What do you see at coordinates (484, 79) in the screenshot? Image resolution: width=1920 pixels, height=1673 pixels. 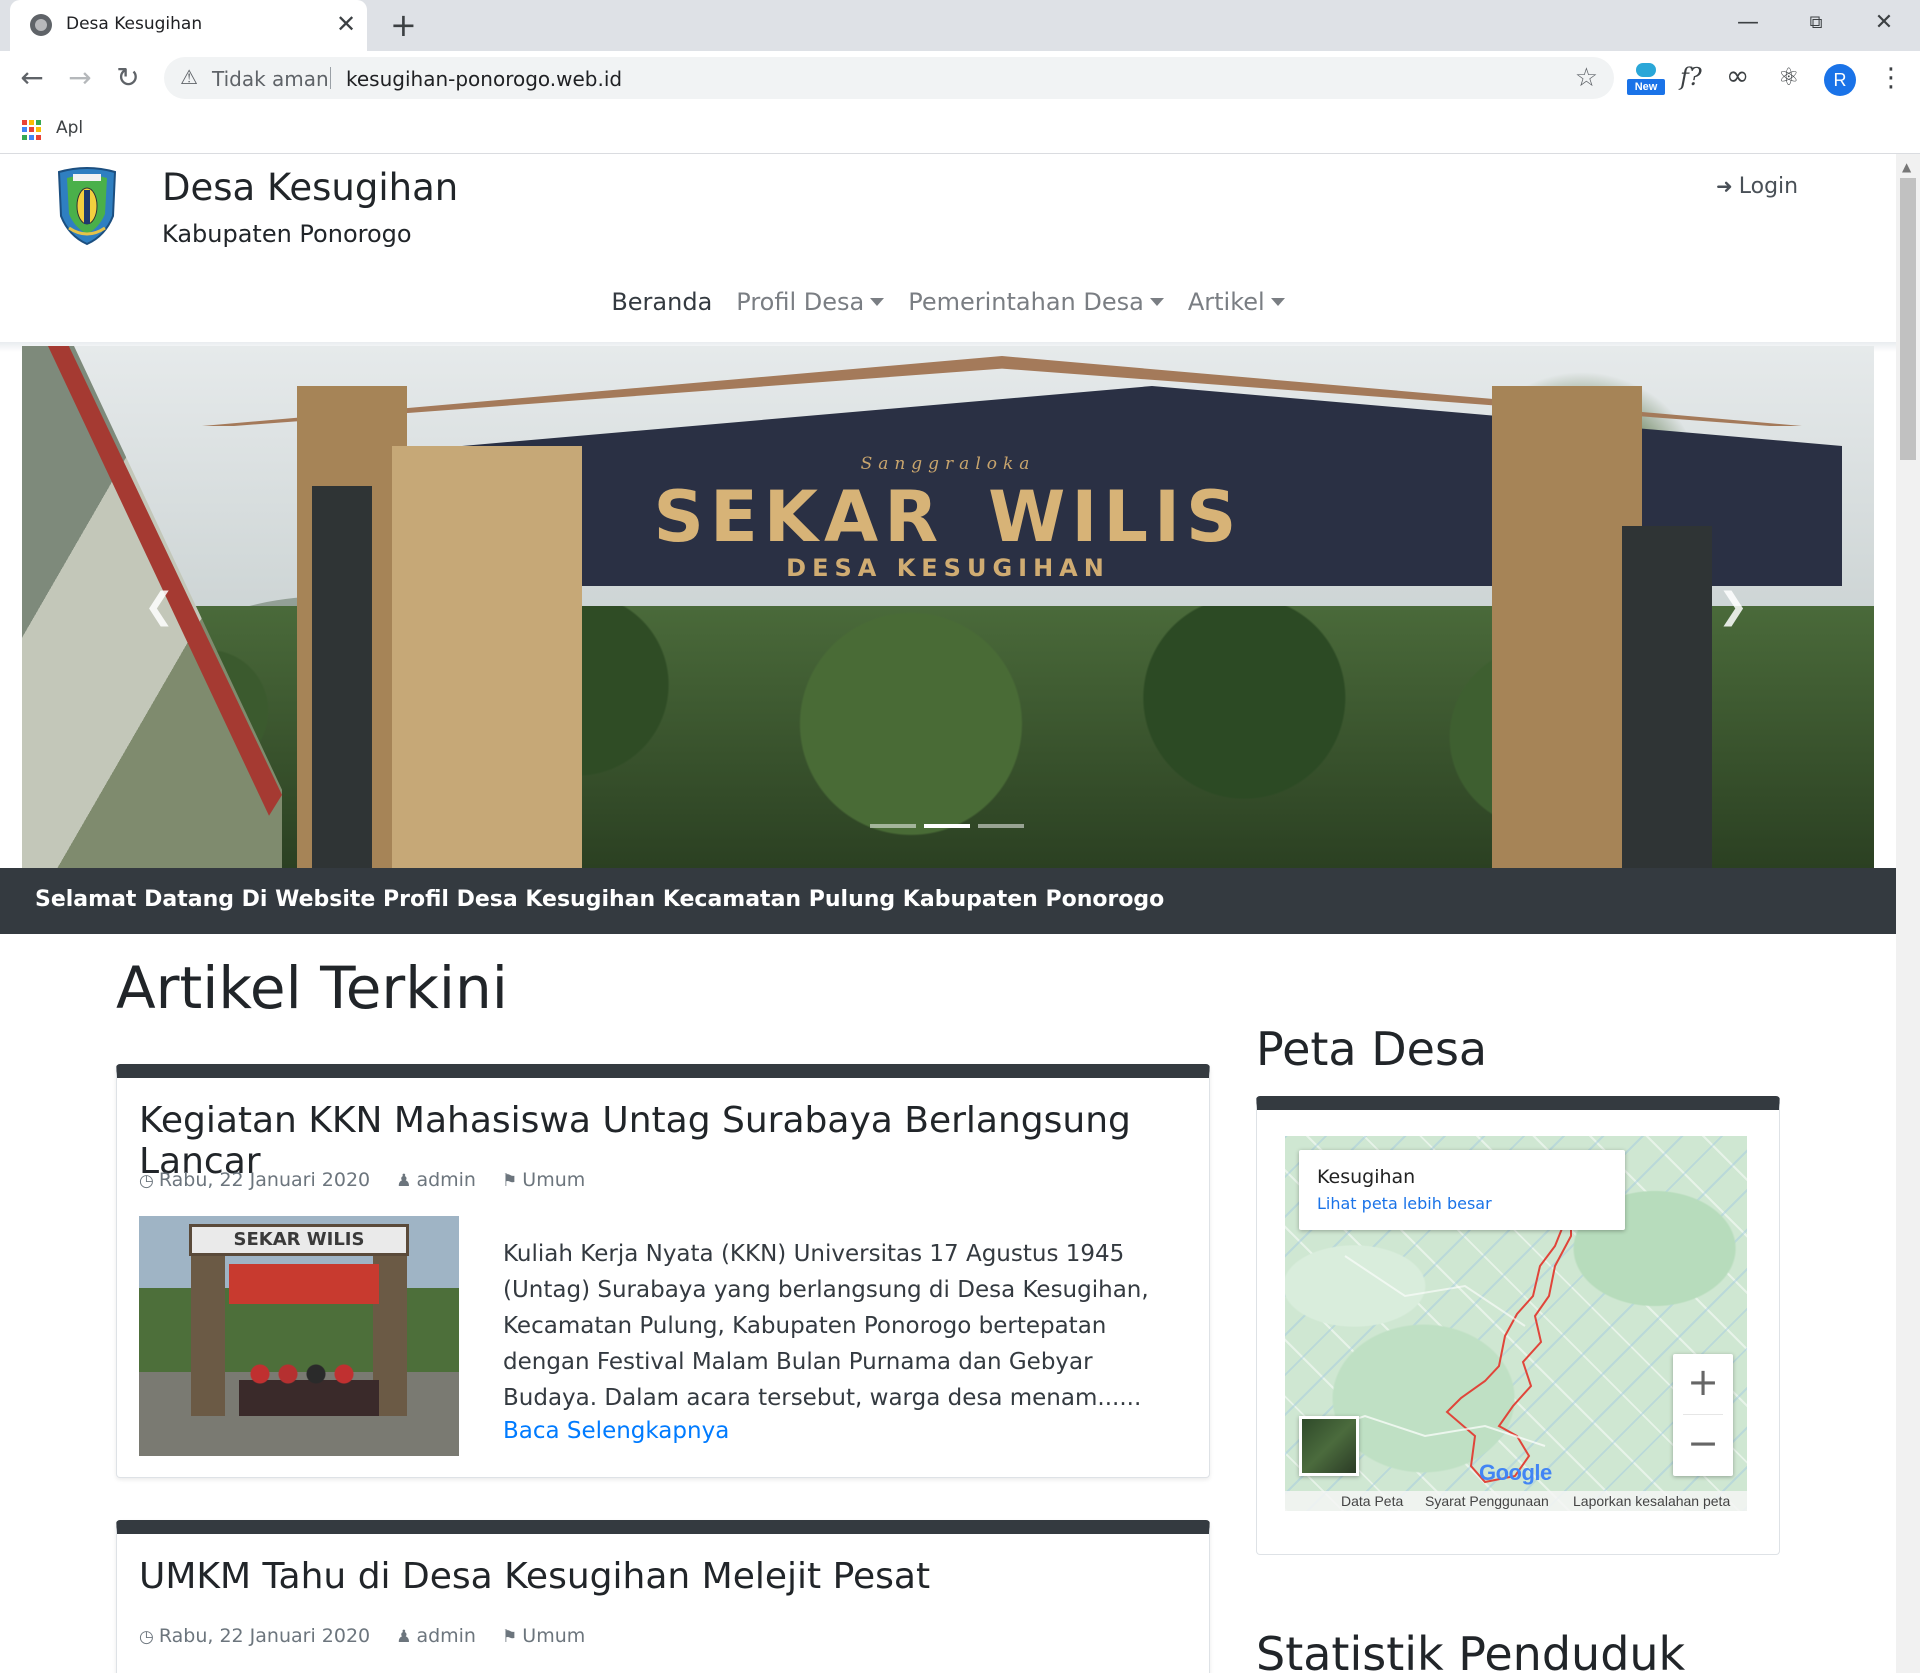 I see `url-text: kesugihan-ponorogo.web.id` at bounding box center [484, 79].